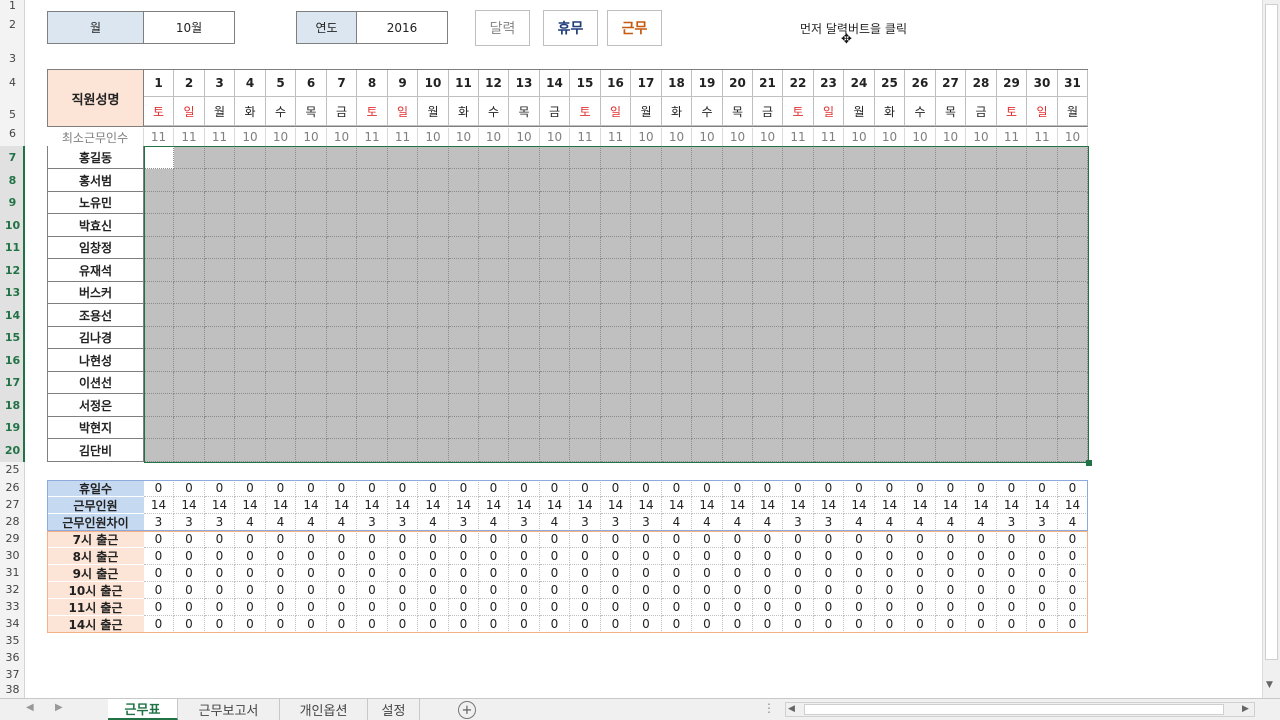 Image resolution: width=1280 pixels, height=720 pixels. I want to click on row-number: 28, so click(12, 521).